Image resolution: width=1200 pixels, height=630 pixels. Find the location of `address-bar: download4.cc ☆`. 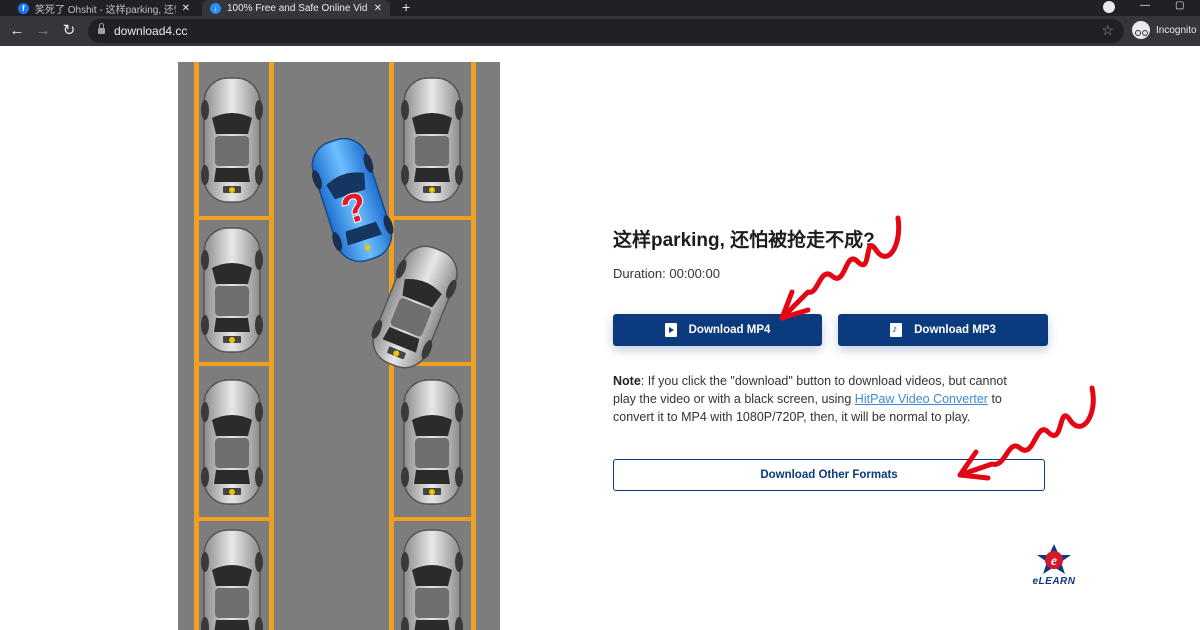

address-bar: download4.cc ☆ is located at coordinates (606, 31).